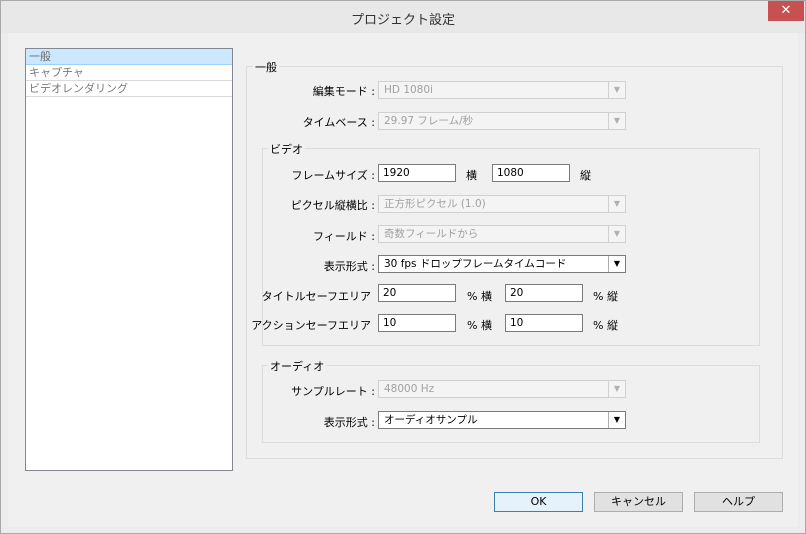 This screenshot has height=534, width=806. What do you see at coordinates (417, 323) in the screenshot?
I see `action-safe-h-input: 10` at bounding box center [417, 323].